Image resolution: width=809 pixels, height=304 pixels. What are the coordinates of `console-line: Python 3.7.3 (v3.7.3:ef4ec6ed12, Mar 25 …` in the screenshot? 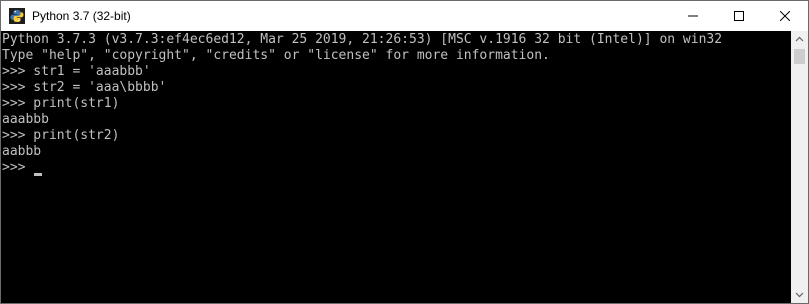 It's located at (362, 39).